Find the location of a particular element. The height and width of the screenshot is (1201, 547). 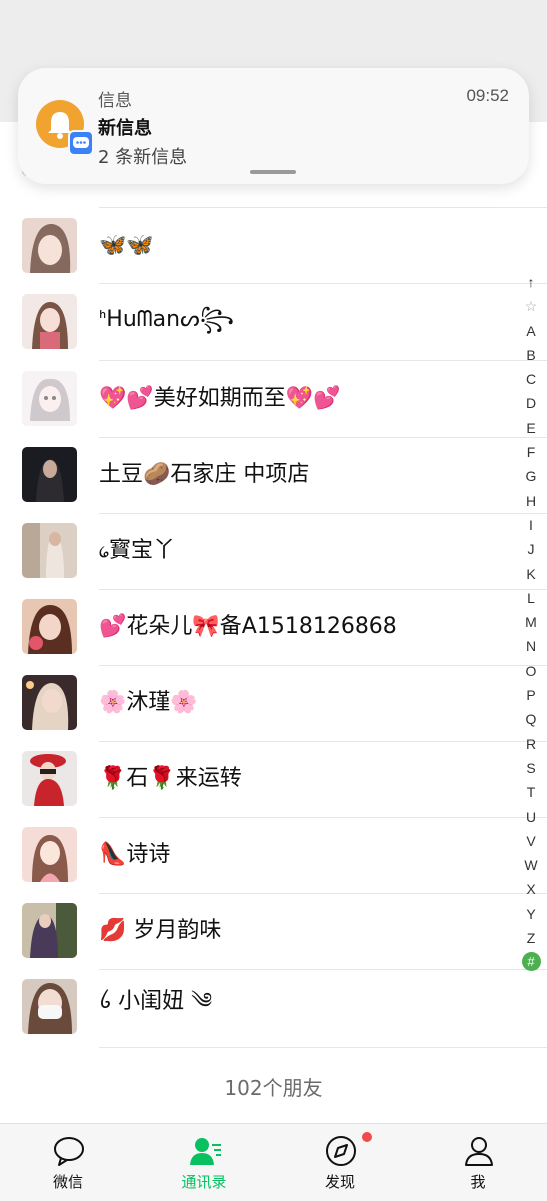

index-letter: ↑ is located at coordinates (531, 282).